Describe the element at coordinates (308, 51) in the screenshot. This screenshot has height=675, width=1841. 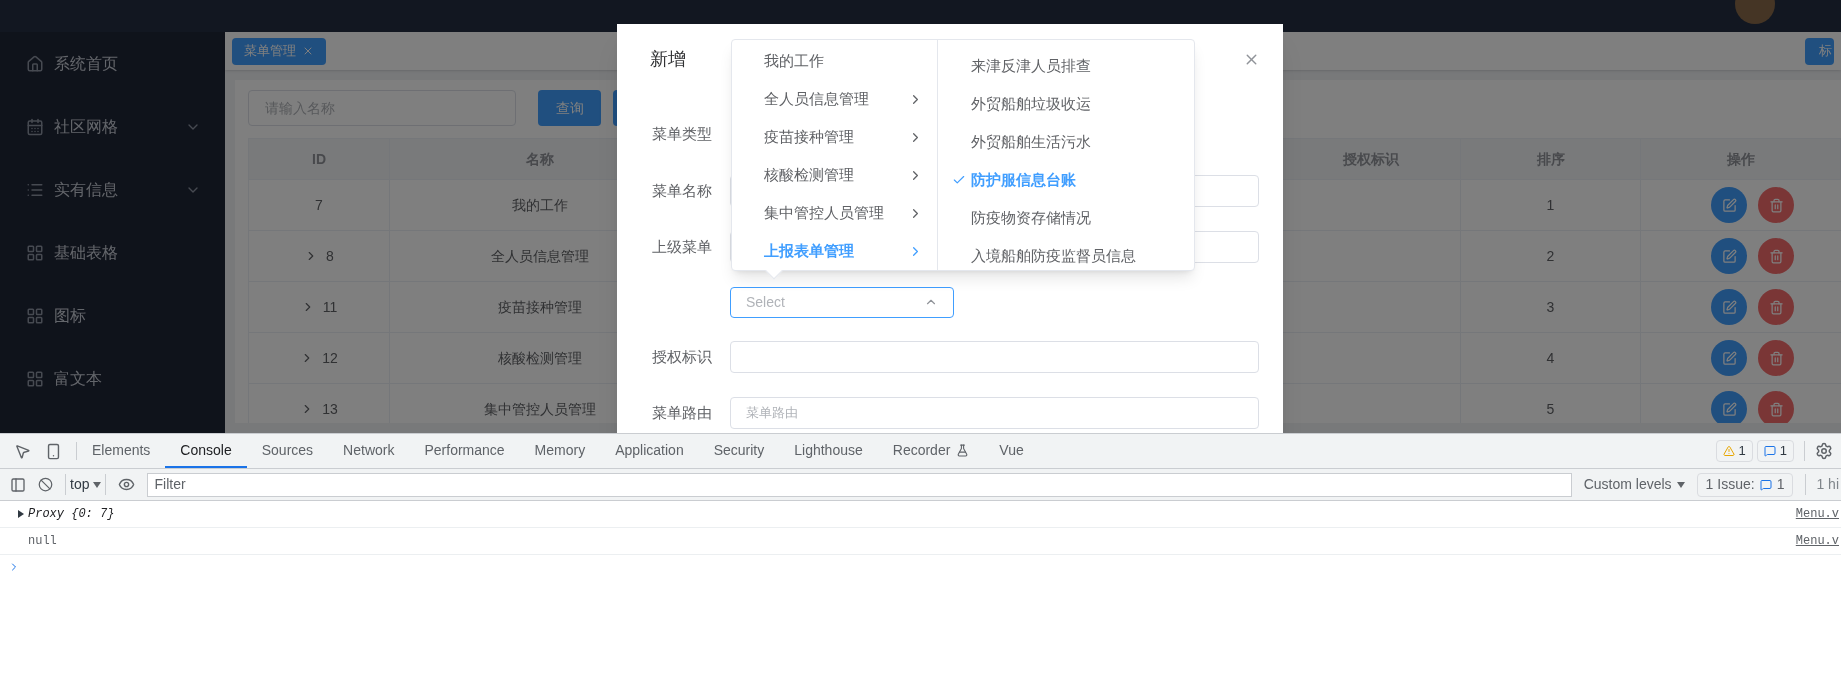
I see `close-icon` at that location.